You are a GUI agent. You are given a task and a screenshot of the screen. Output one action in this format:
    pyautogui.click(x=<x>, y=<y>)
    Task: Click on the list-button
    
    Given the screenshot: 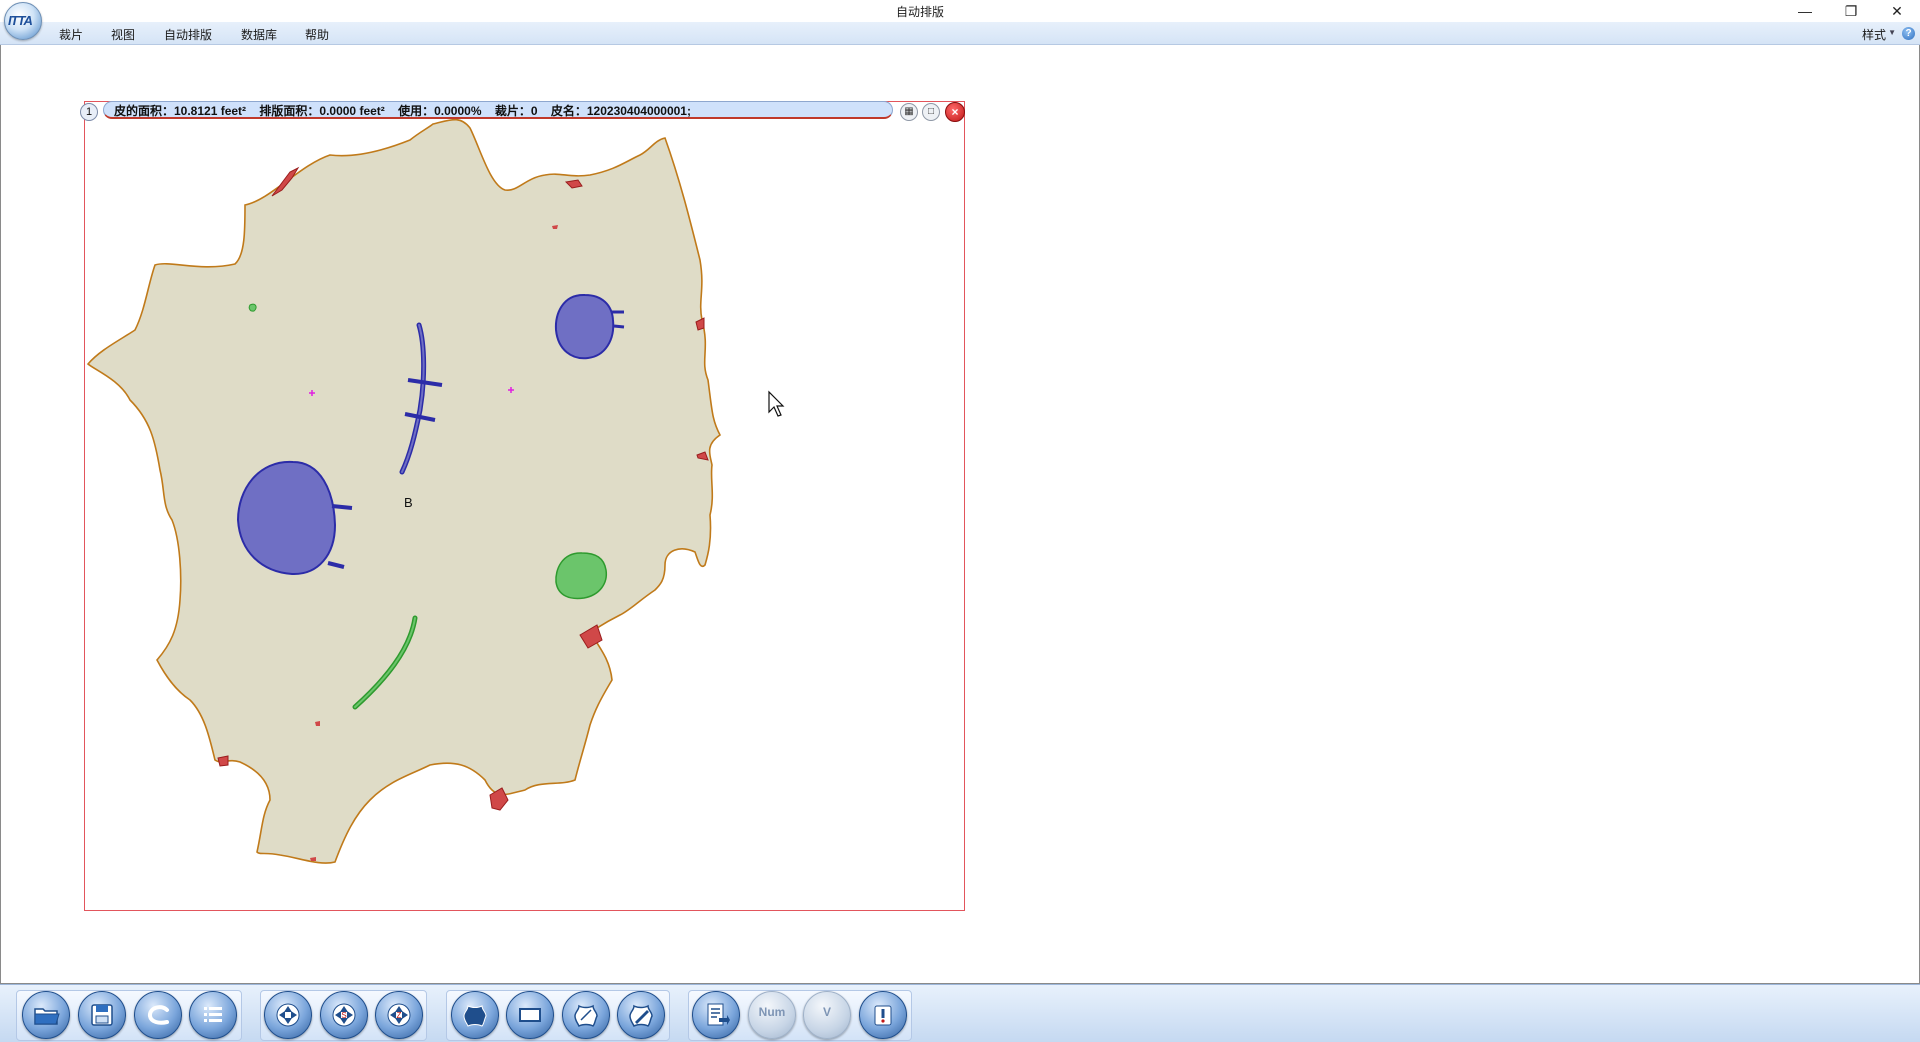 What is the action you would take?
    pyautogui.click(x=213, y=1015)
    